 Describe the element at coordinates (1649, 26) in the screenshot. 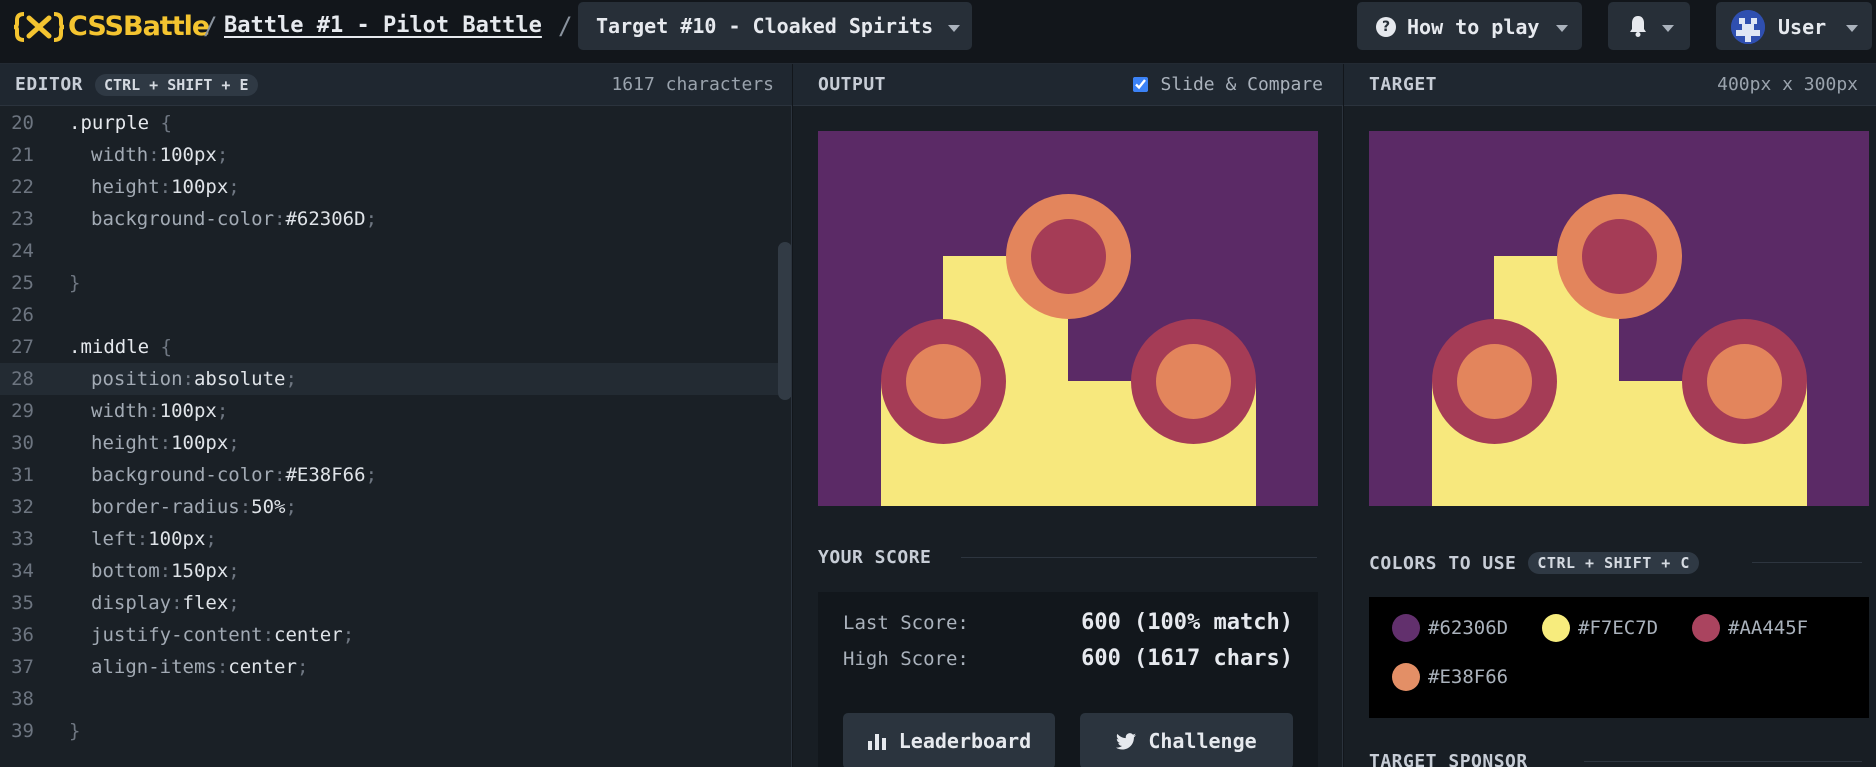

I see `notifications-button` at that location.